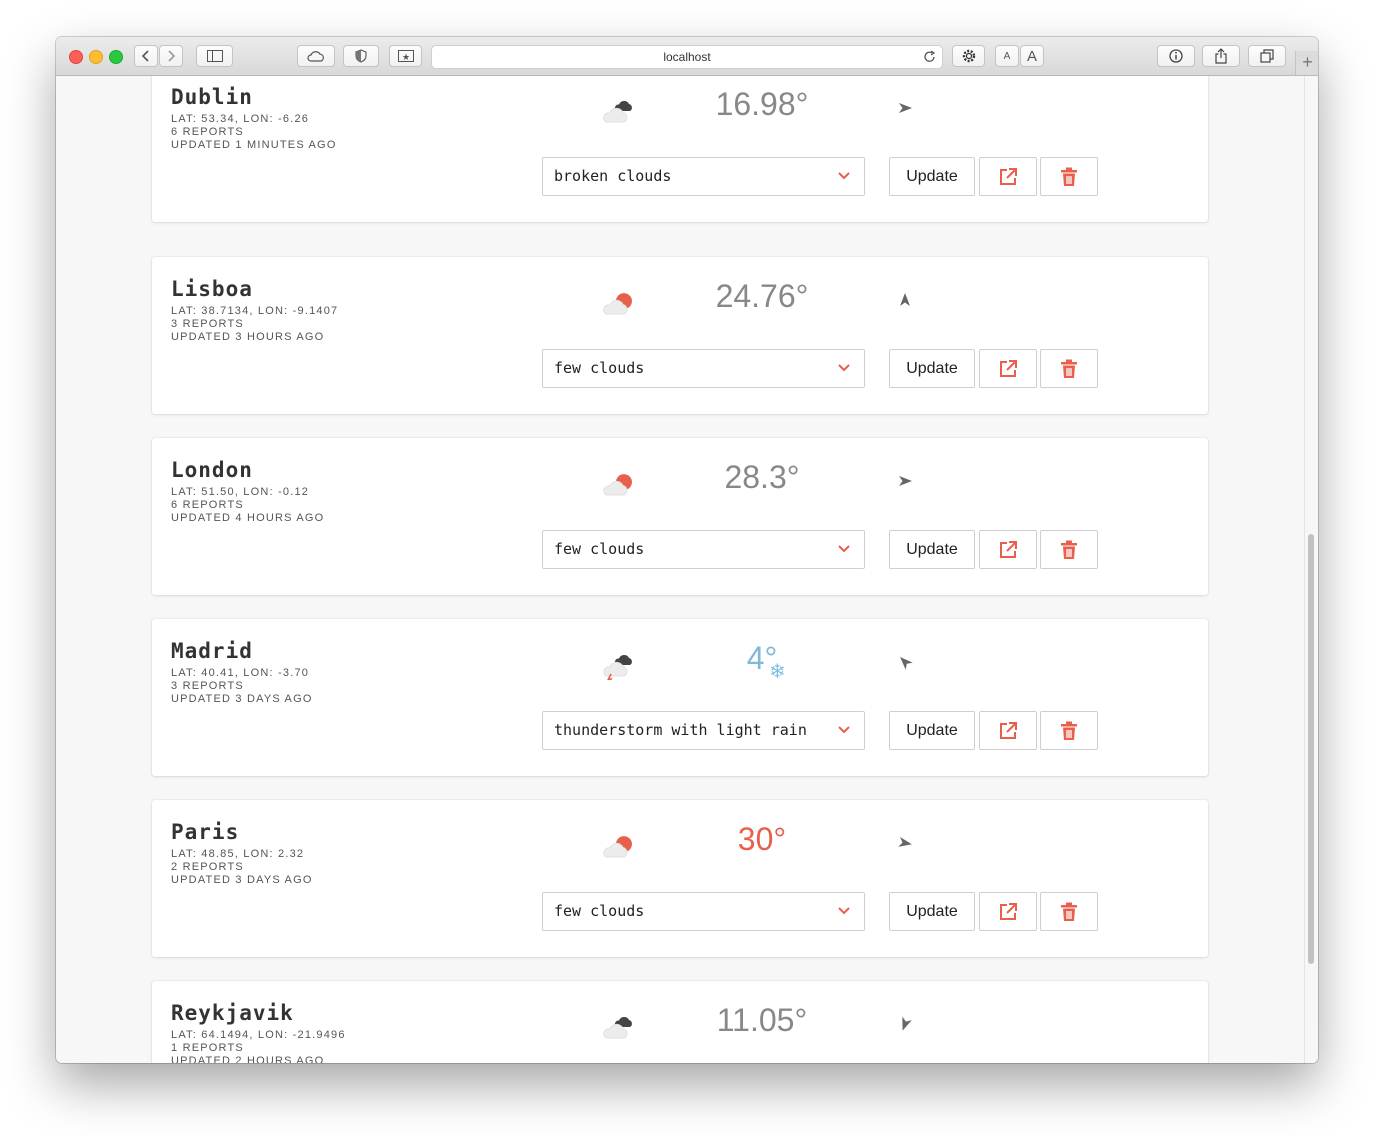 The image size is (1374, 1137). Describe the element at coordinates (240, 492) in the screenshot. I see `city-coordinates: LAT: 51.50, LON: -0.12` at that location.